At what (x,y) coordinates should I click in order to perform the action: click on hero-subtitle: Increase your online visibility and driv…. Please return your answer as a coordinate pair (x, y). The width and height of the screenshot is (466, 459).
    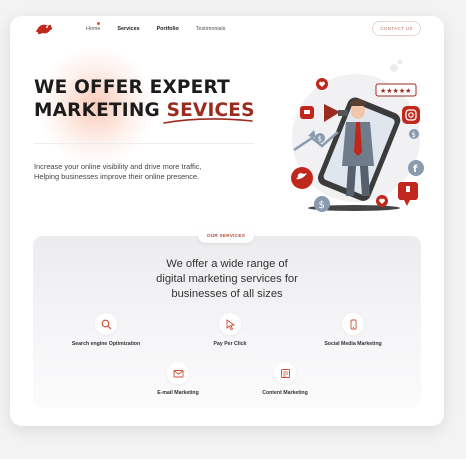
    Looking at the image, I should click on (149, 171).